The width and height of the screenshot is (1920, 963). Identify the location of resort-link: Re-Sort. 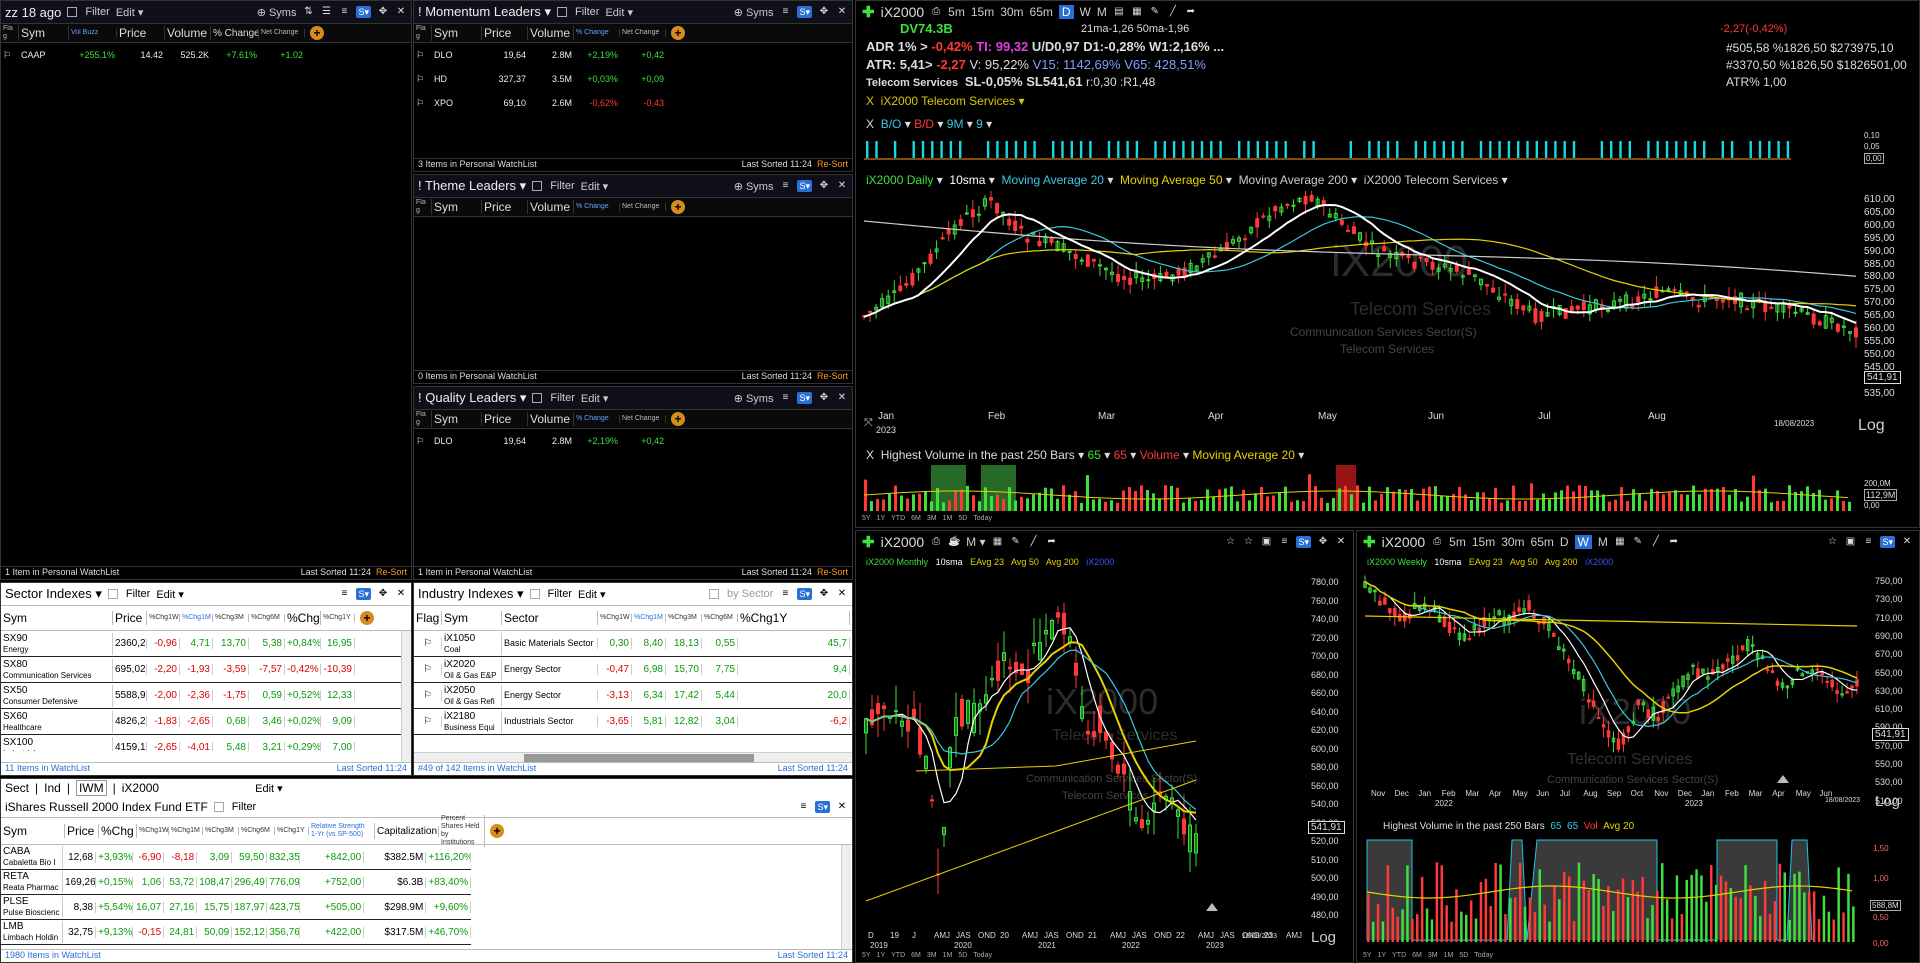
(832, 572).